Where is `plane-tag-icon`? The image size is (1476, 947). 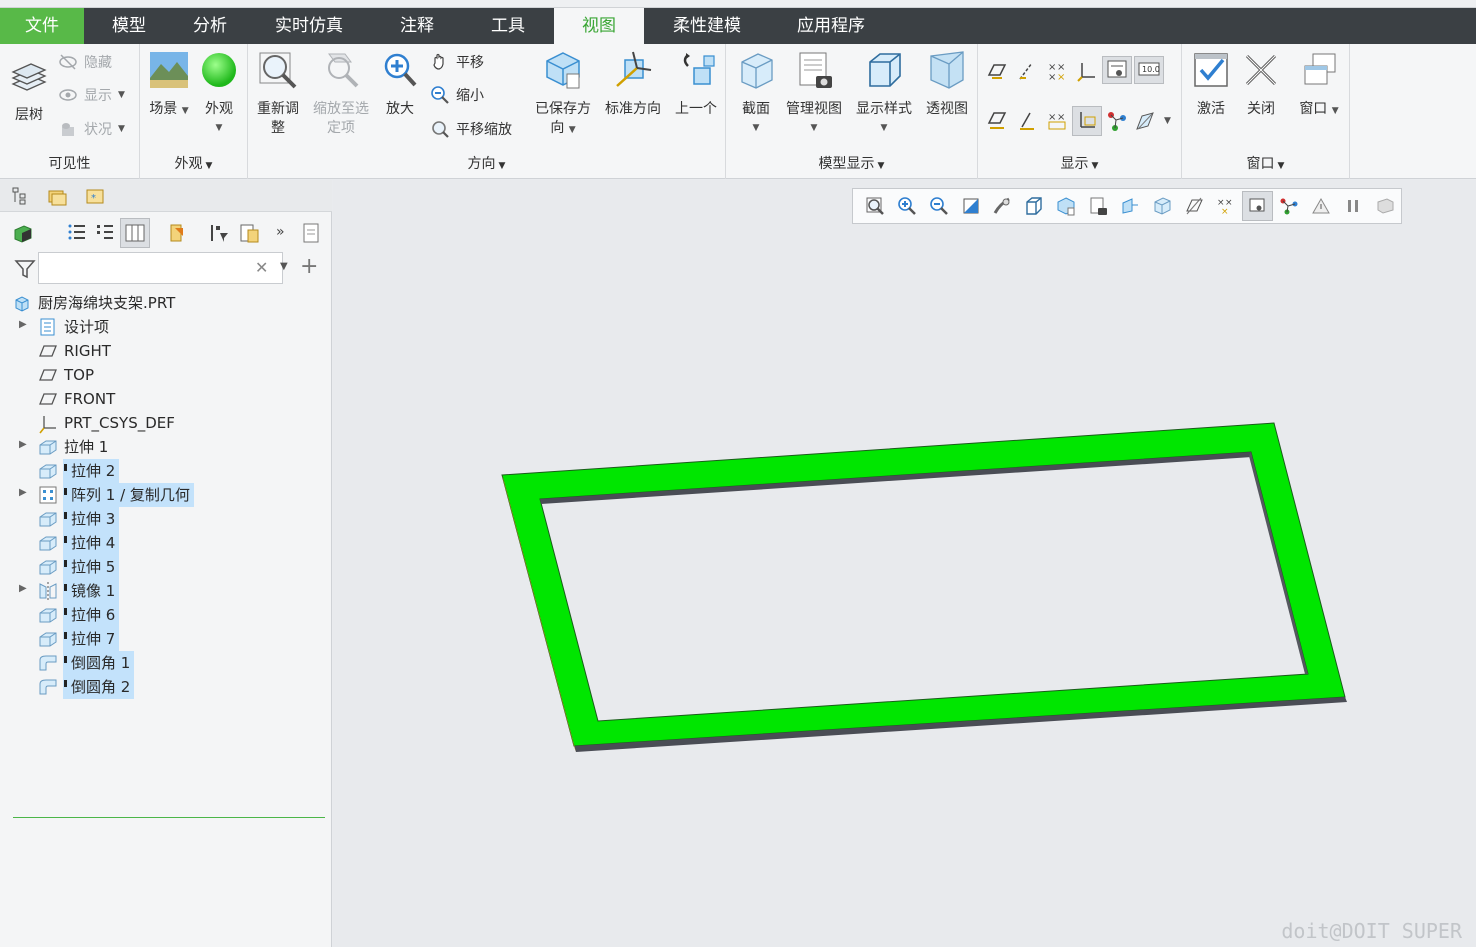 plane-tag-icon is located at coordinates (997, 121).